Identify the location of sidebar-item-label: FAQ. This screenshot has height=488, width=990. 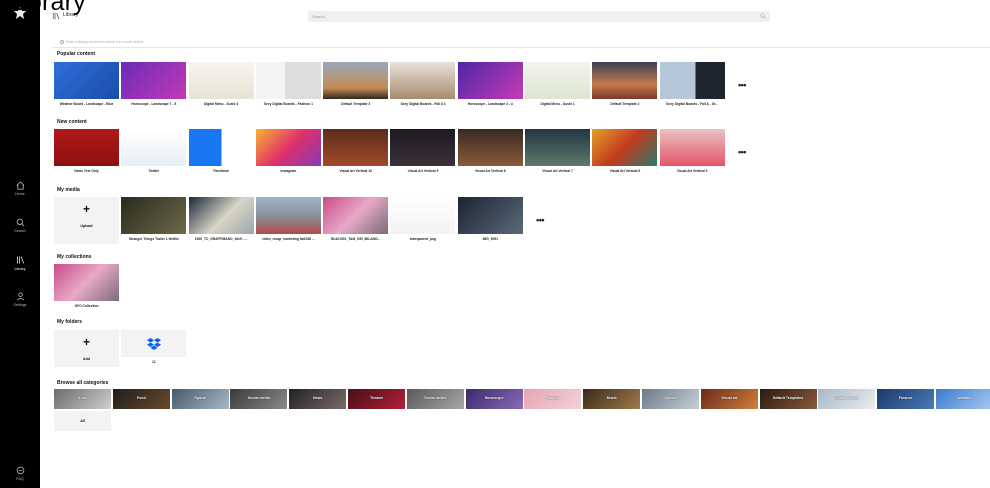
(20, 479).